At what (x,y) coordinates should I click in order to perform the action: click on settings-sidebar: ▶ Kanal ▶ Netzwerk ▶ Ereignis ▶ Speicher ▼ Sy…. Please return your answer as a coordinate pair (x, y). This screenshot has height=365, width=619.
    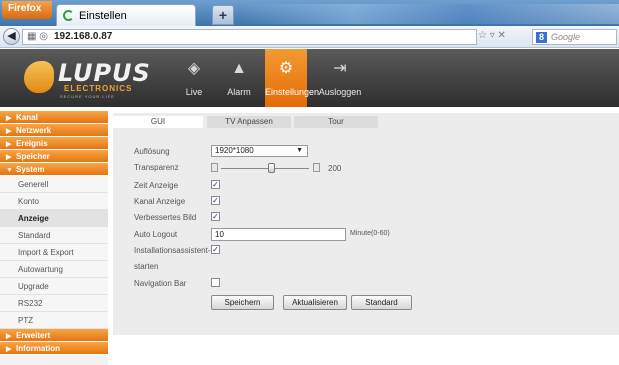
    Looking at the image, I should click on (54, 238).